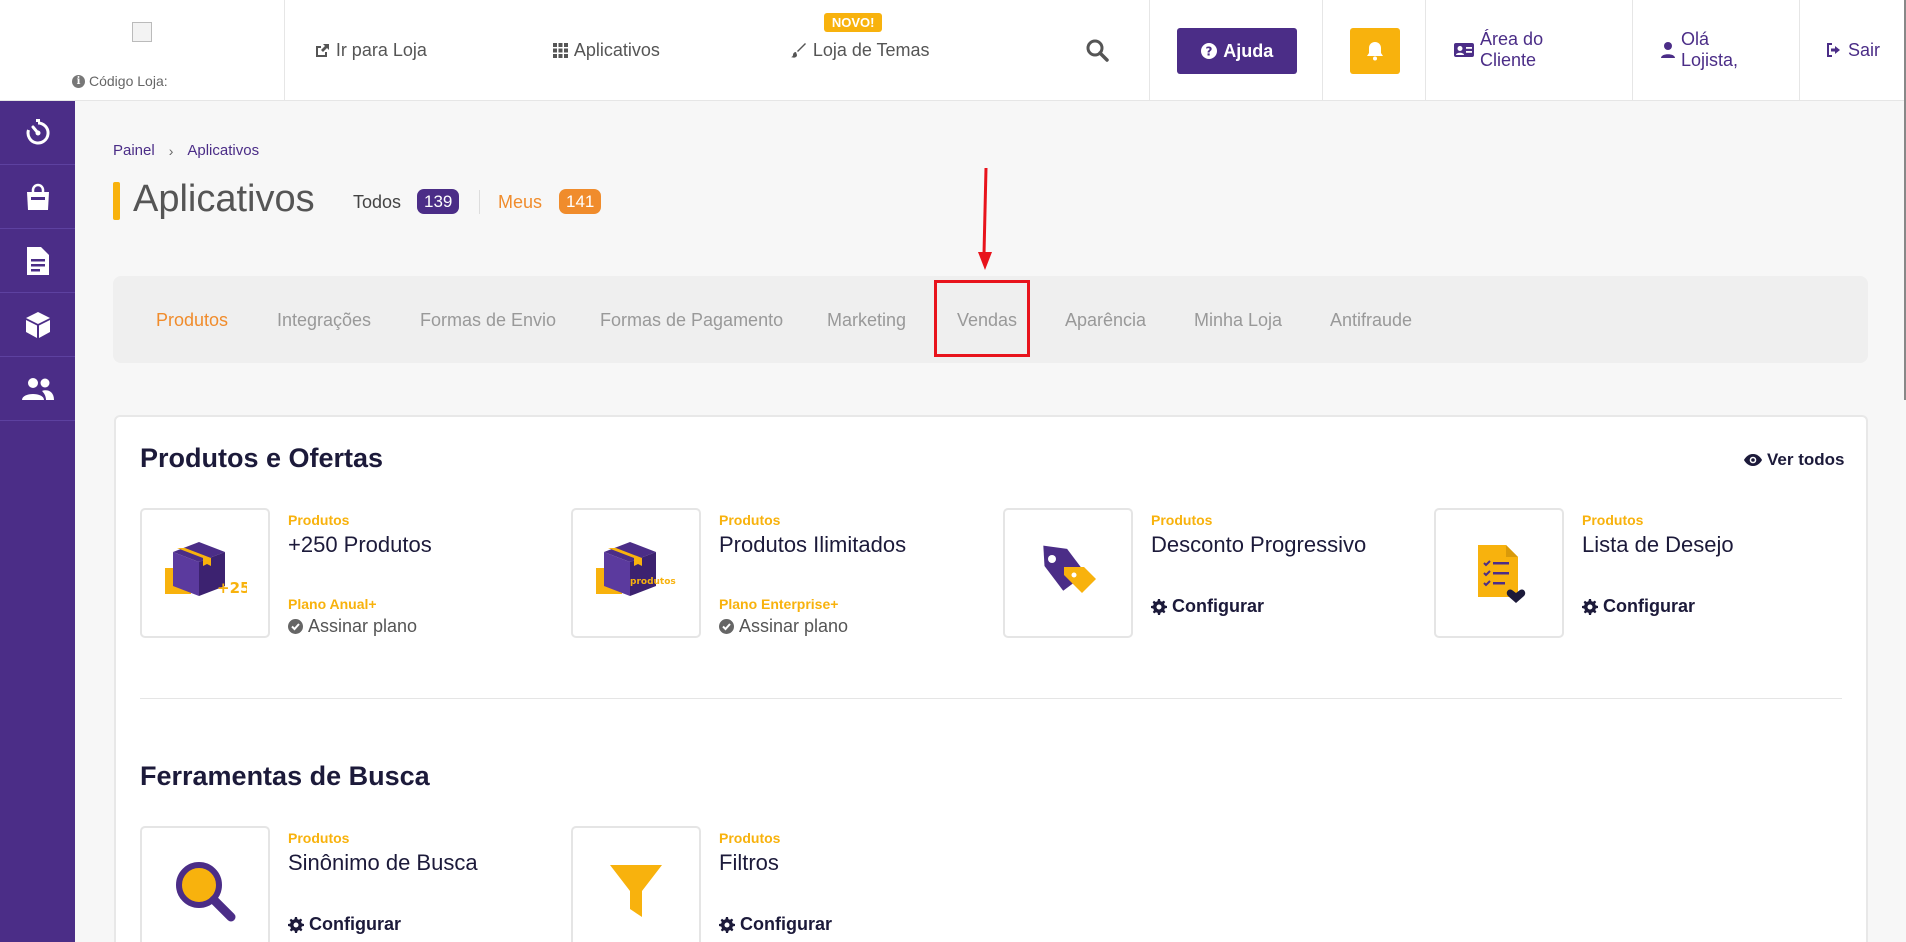 The image size is (1906, 942). Describe the element at coordinates (262, 458) in the screenshot. I see `section-title: Produtos e Ofertas` at that location.